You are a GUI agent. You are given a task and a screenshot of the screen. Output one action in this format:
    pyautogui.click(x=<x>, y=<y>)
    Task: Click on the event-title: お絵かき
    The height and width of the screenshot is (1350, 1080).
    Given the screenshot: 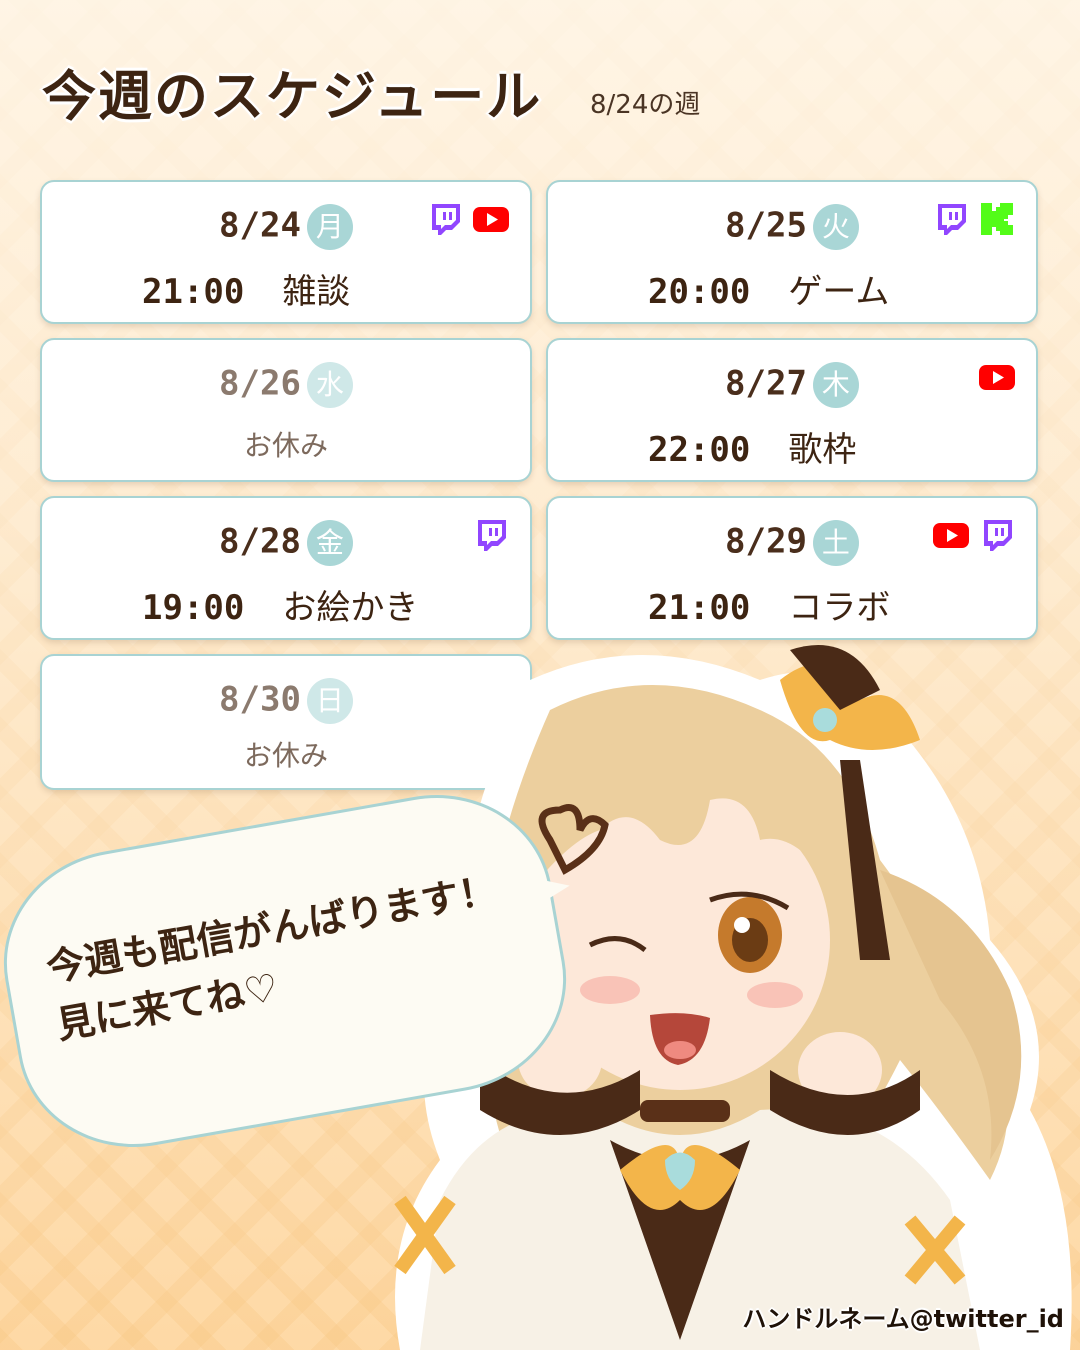 What is the action you would take?
    pyautogui.click(x=350, y=608)
    